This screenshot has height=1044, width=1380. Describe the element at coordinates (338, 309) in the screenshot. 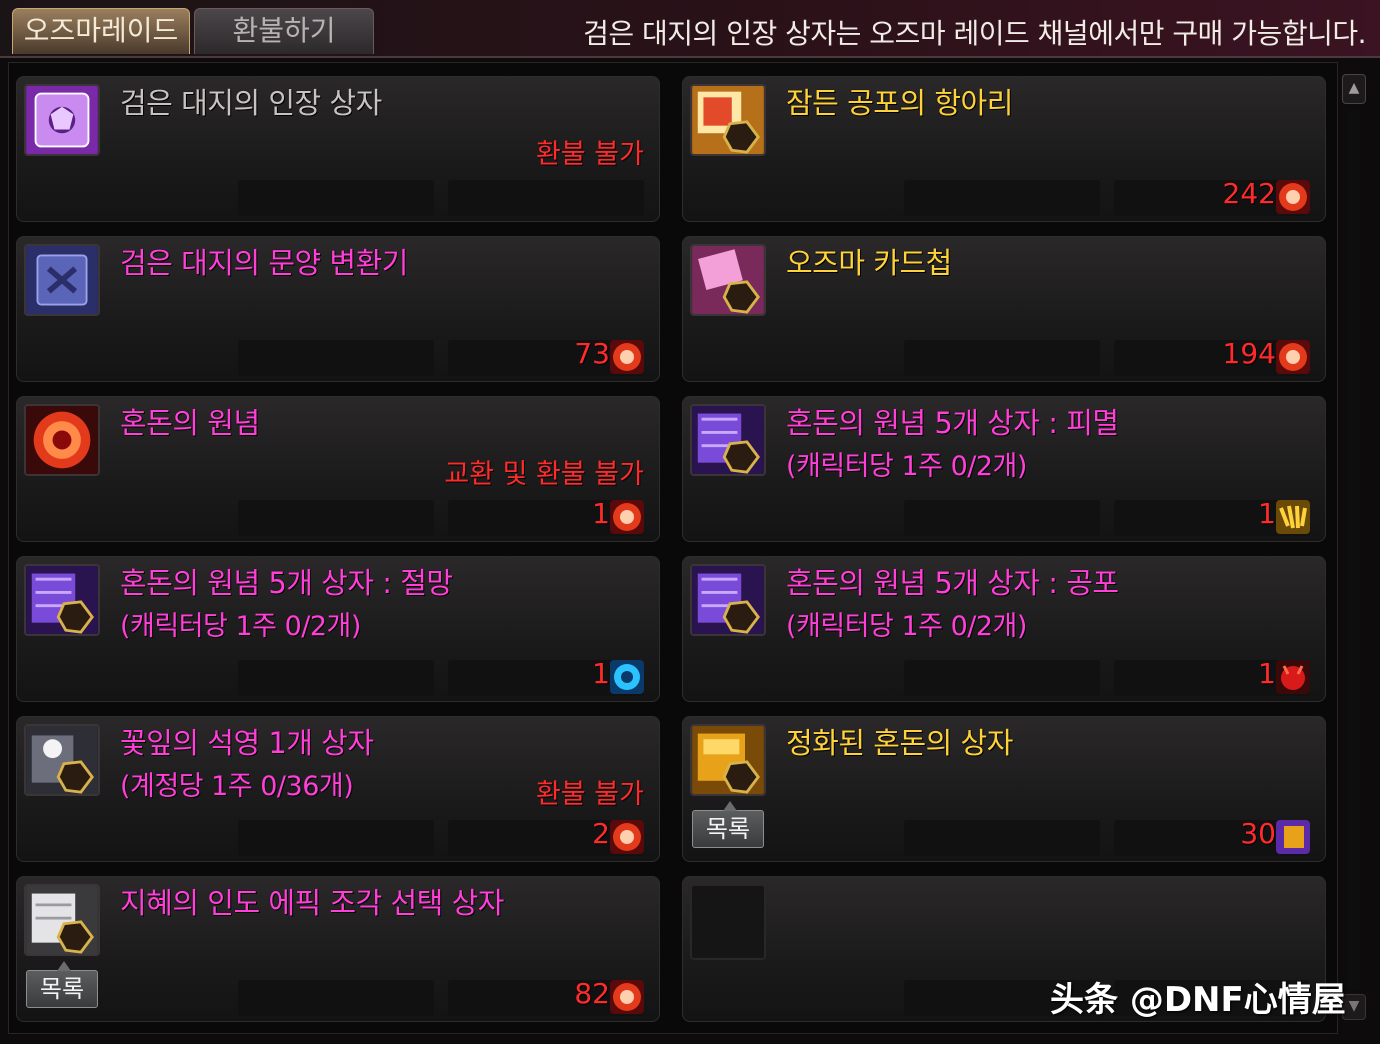

I see `shop-item-card: 검은 대지의 문양 변환기 73` at that location.